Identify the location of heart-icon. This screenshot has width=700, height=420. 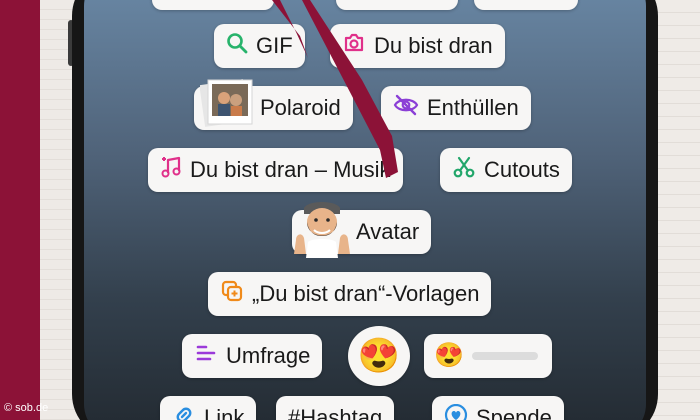
(456, 411).